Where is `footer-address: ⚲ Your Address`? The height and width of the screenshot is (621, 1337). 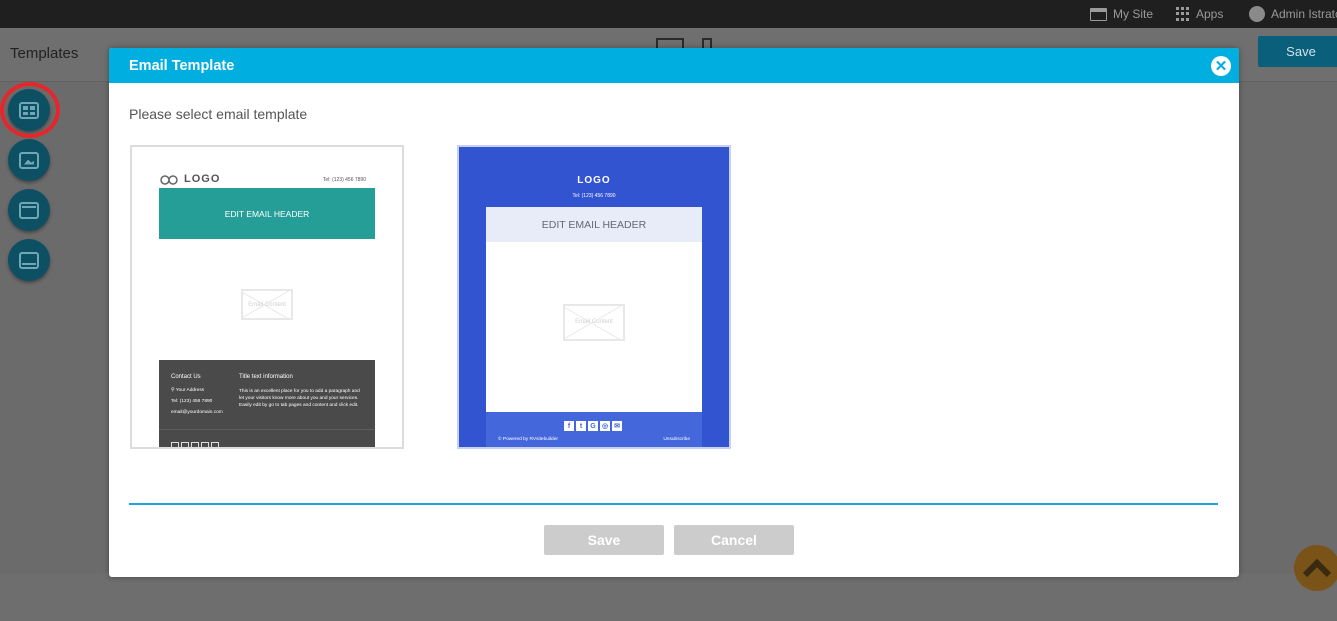 footer-address: ⚲ Your Address is located at coordinates (188, 390).